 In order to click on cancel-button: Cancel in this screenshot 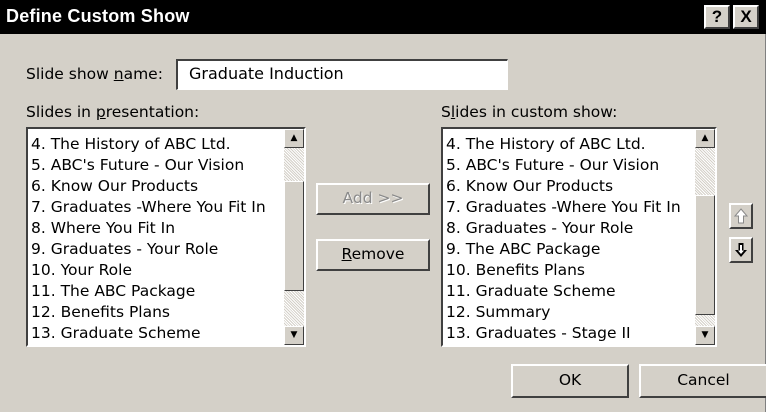, I will do `click(702, 381)`.